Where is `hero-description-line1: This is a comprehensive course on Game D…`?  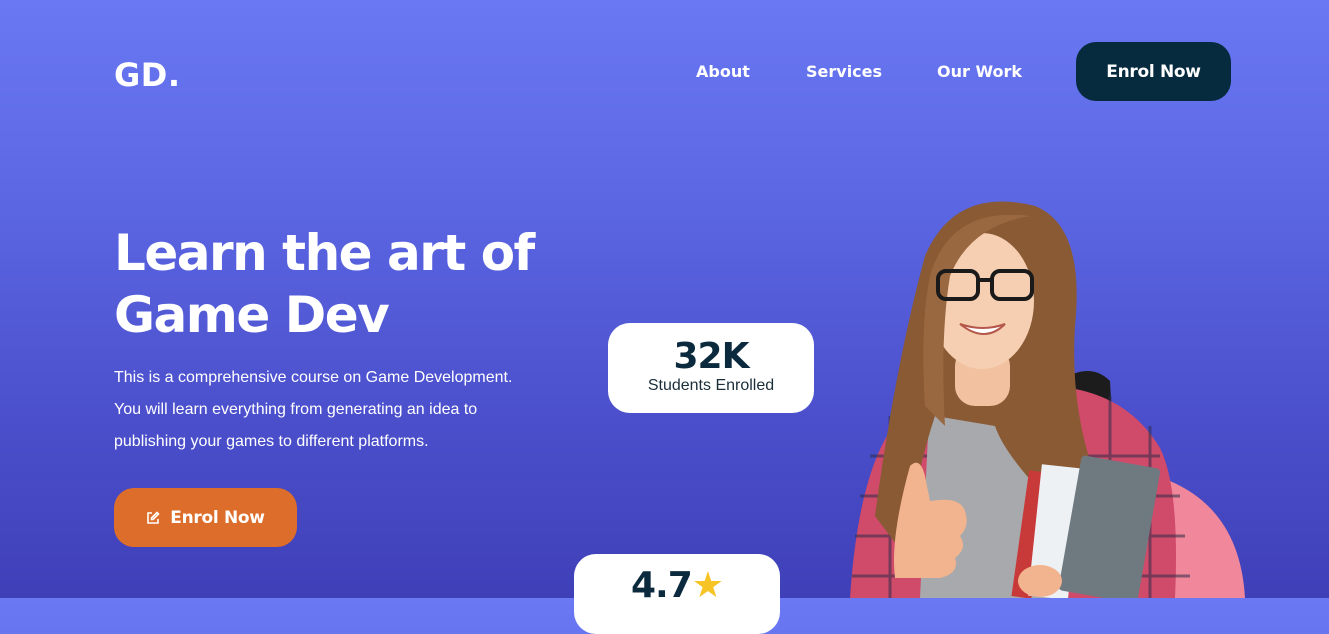 hero-description-line1: This is a comprehensive course on Game D… is located at coordinates (313, 377).